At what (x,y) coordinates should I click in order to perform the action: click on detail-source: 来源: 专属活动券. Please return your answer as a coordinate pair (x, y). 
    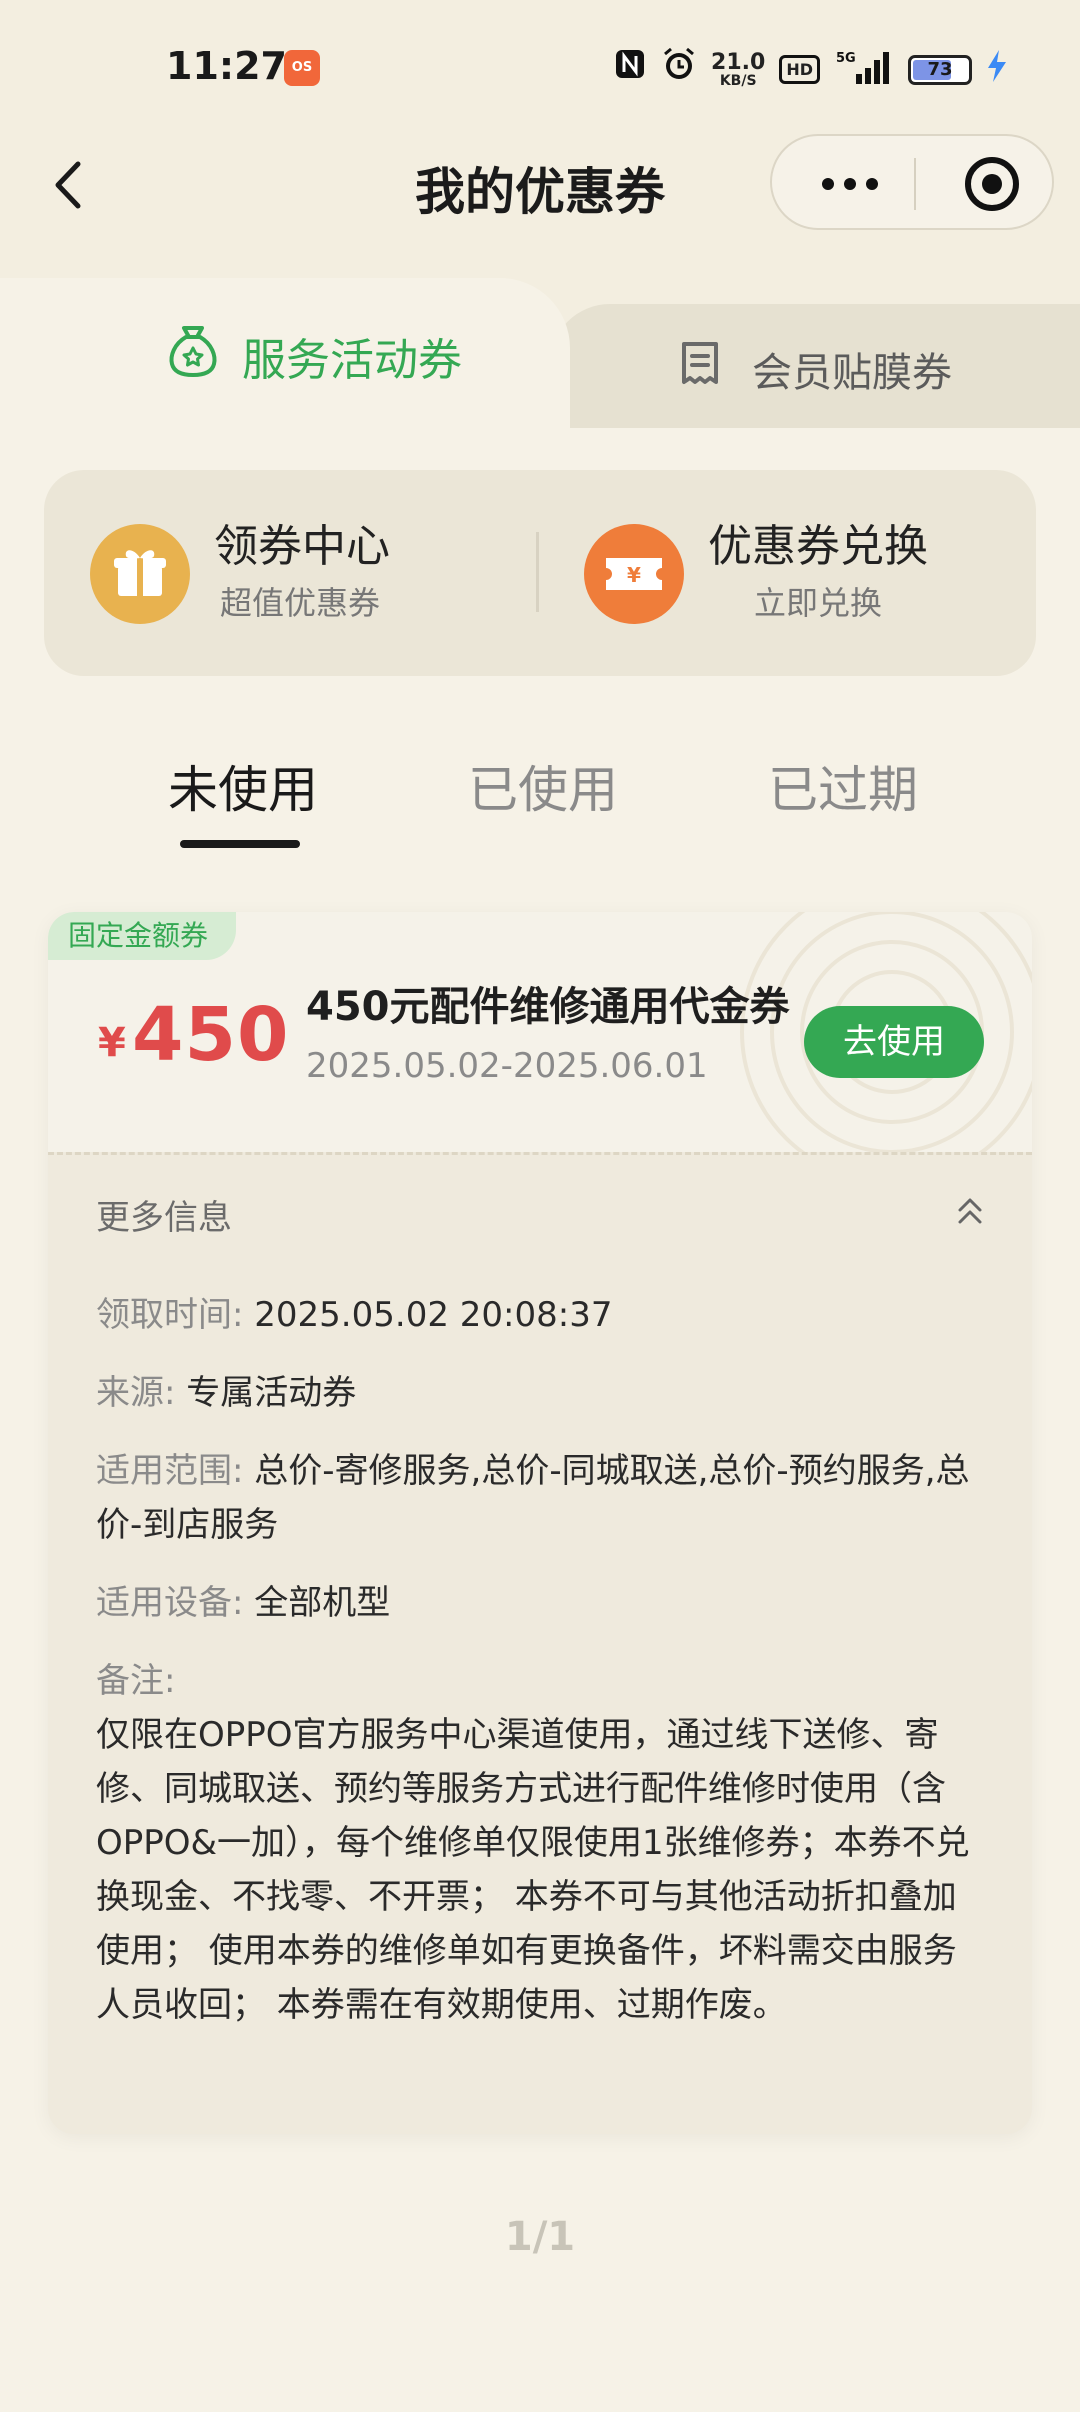
    Looking at the image, I should click on (226, 1393).